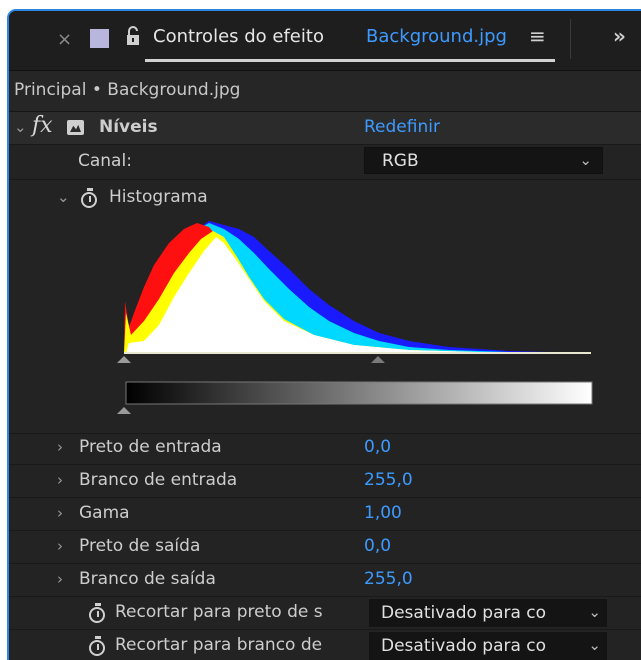 The width and height of the screenshot is (641, 660). Describe the element at coordinates (325, 514) in the screenshot. I see `property-row: › Gama 1,00` at that location.